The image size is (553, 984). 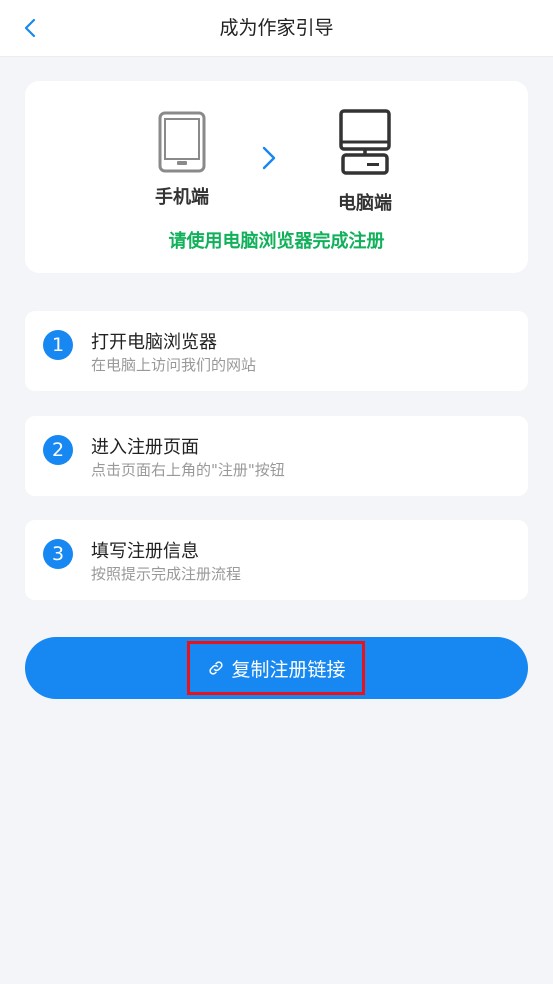 I want to click on copy-button-label: 复制注册链接, so click(x=288, y=669).